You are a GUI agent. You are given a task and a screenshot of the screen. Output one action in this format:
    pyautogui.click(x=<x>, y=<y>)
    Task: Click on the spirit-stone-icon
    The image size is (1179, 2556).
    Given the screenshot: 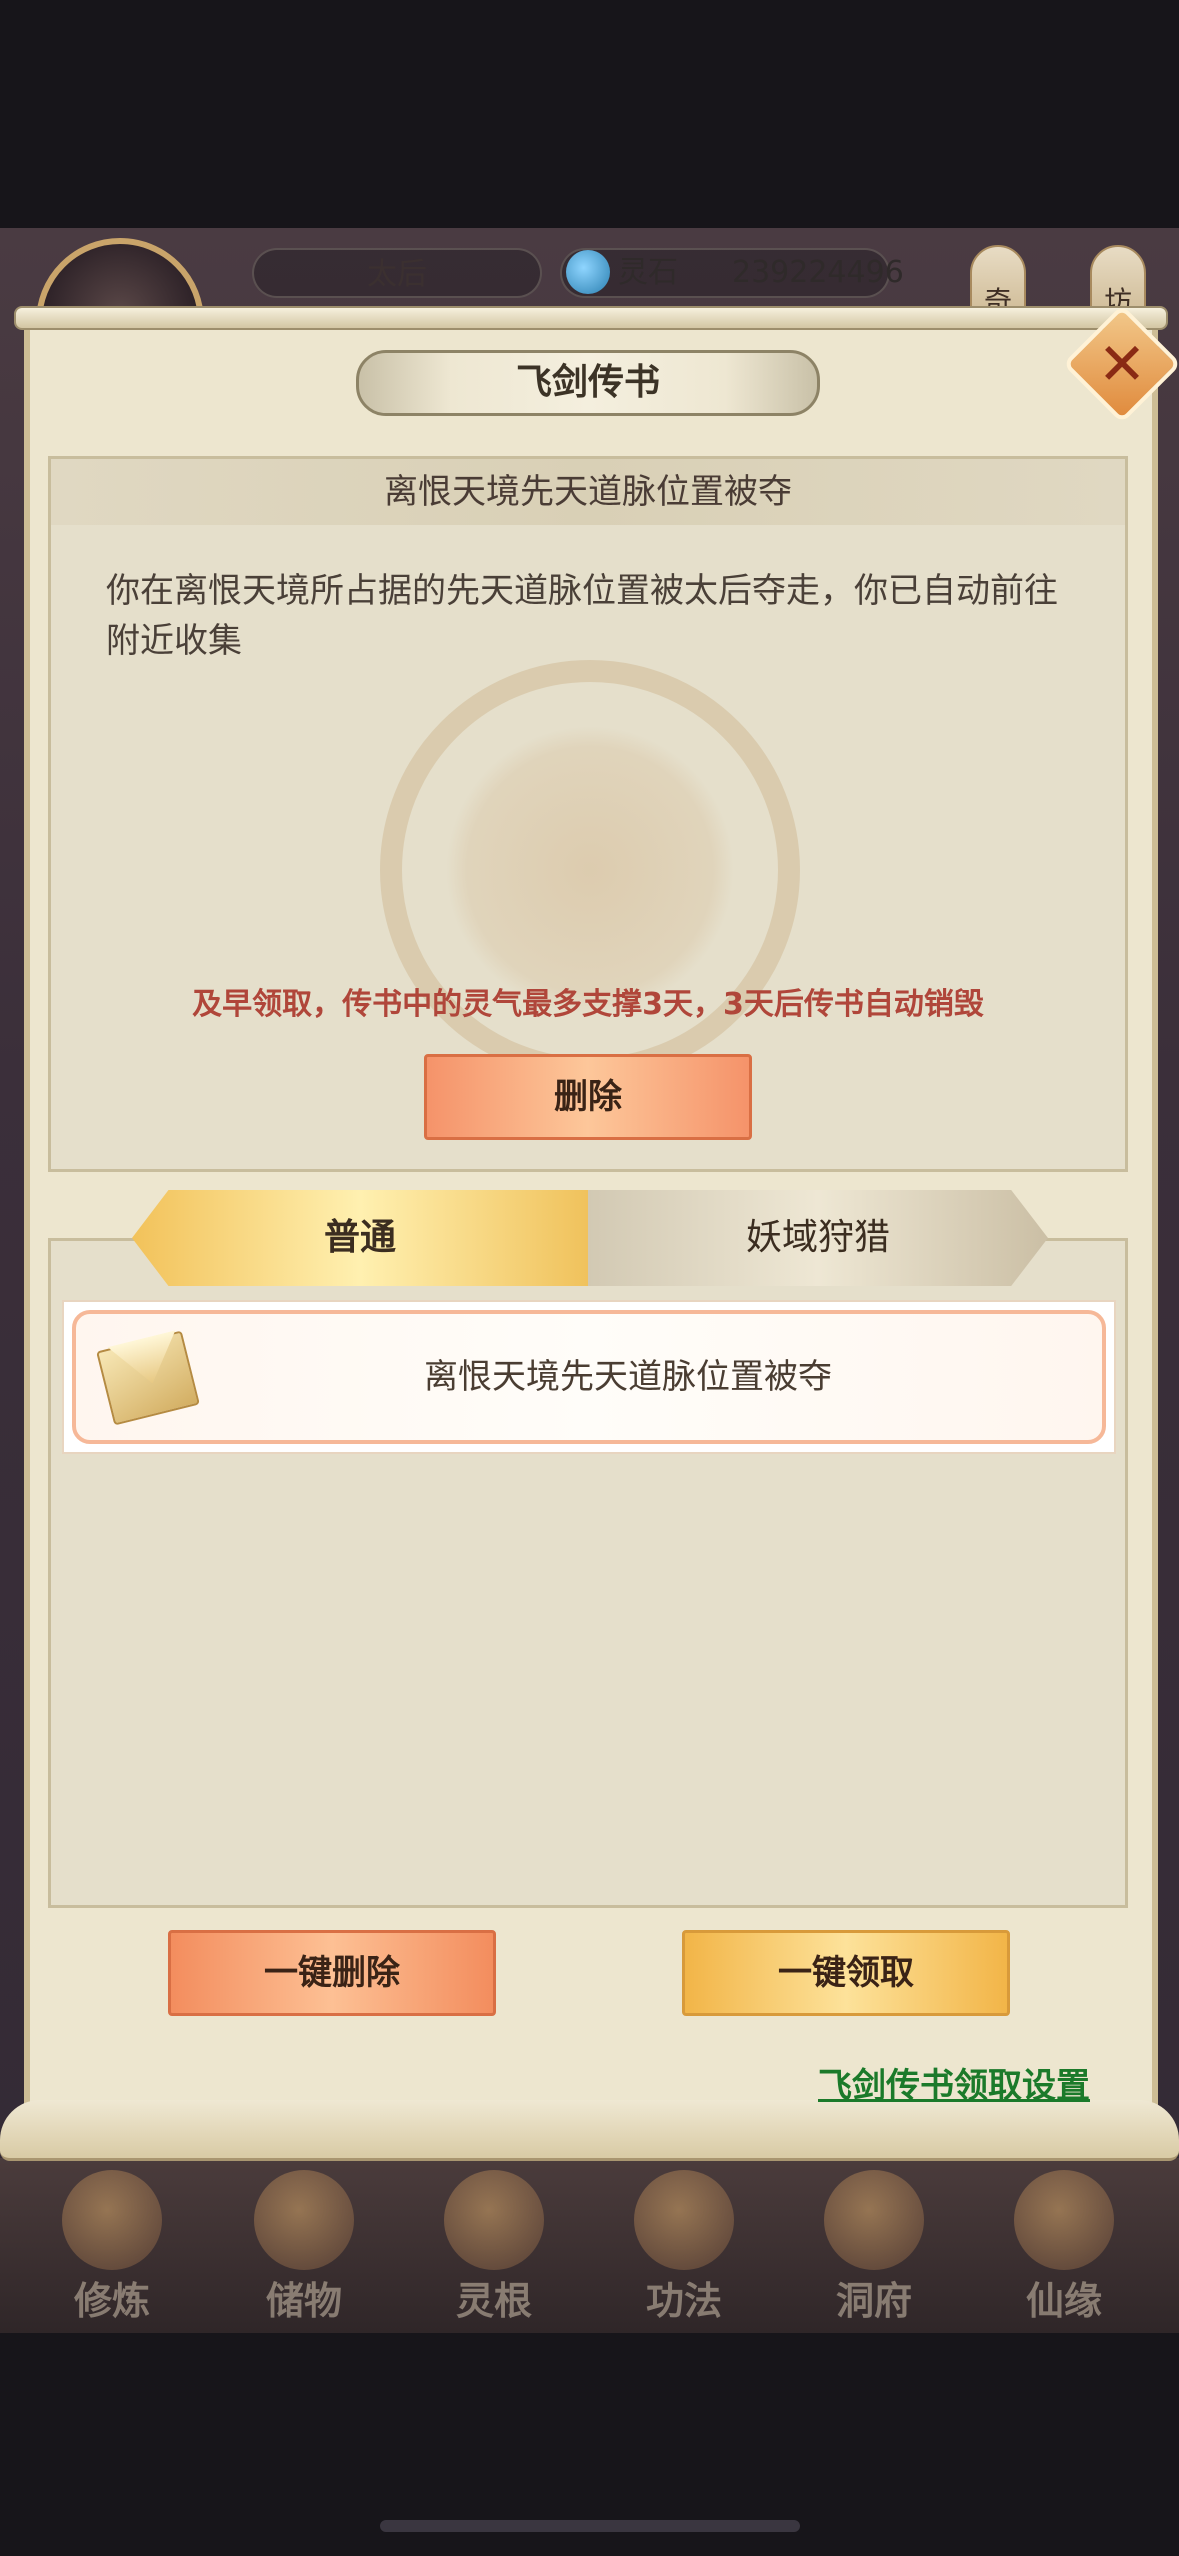 What is the action you would take?
    pyautogui.click(x=588, y=272)
    